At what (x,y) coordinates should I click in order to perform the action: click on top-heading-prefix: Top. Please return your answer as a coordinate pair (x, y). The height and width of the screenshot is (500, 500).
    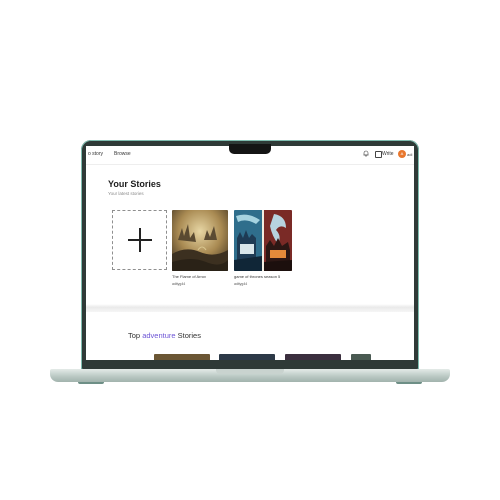
    Looking at the image, I should click on (134, 335).